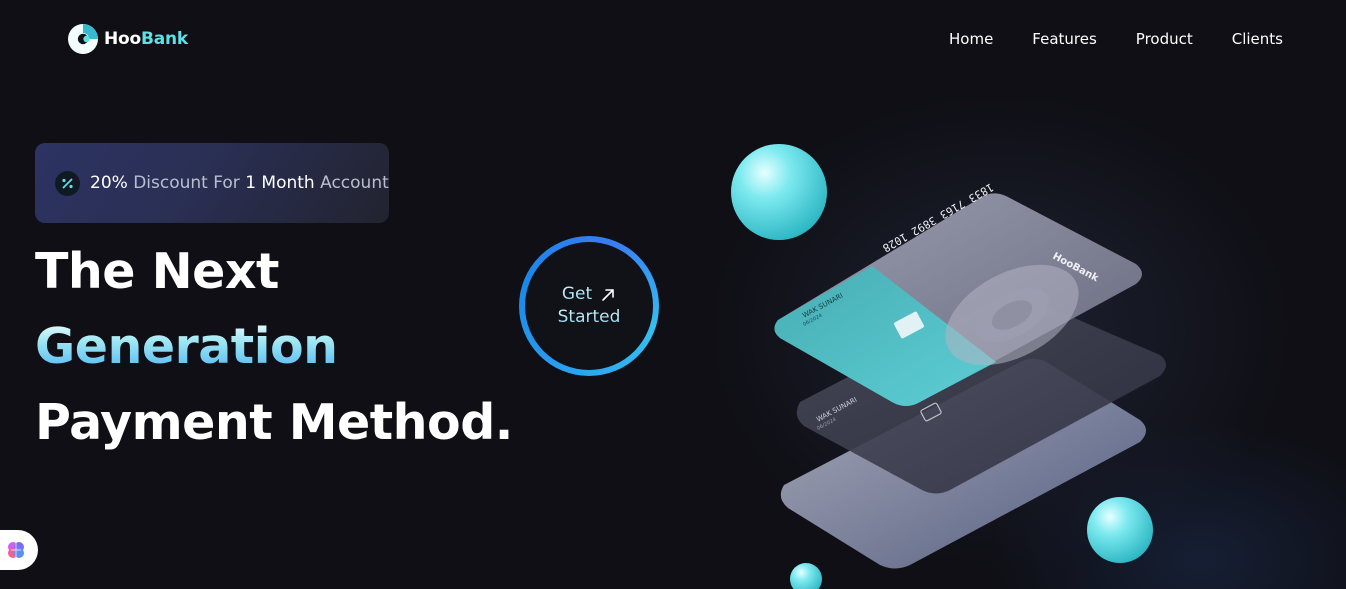  Describe the element at coordinates (122, 39) in the screenshot. I see `brand-name-part1: Hoo` at that location.